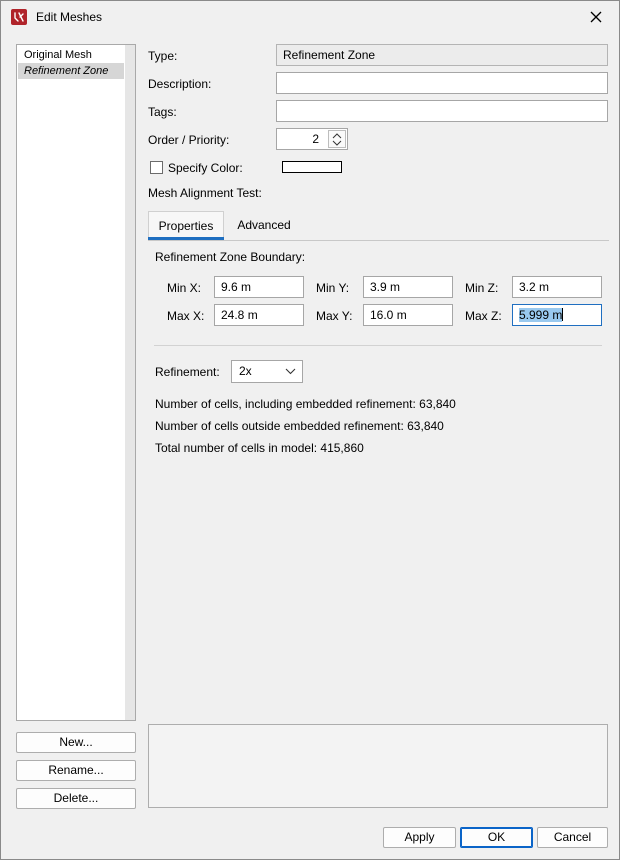 The image size is (620, 860). What do you see at coordinates (130, 382) in the screenshot?
I see `mesh-list-scrollbar` at bounding box center [130, 382].